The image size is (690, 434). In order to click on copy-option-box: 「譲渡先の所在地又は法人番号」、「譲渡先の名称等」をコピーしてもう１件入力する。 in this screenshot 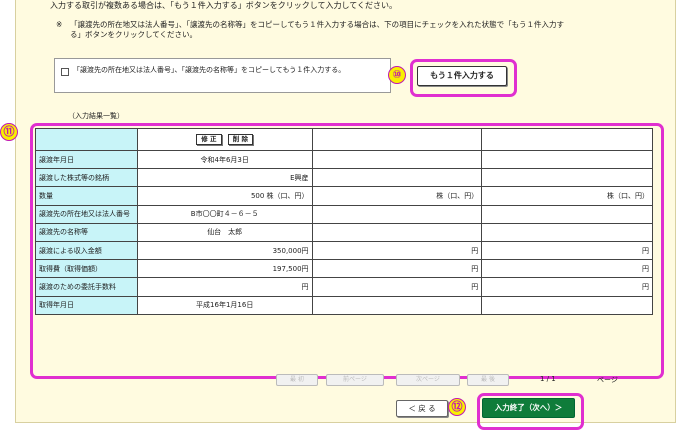, I will do `click(222, 75)`.